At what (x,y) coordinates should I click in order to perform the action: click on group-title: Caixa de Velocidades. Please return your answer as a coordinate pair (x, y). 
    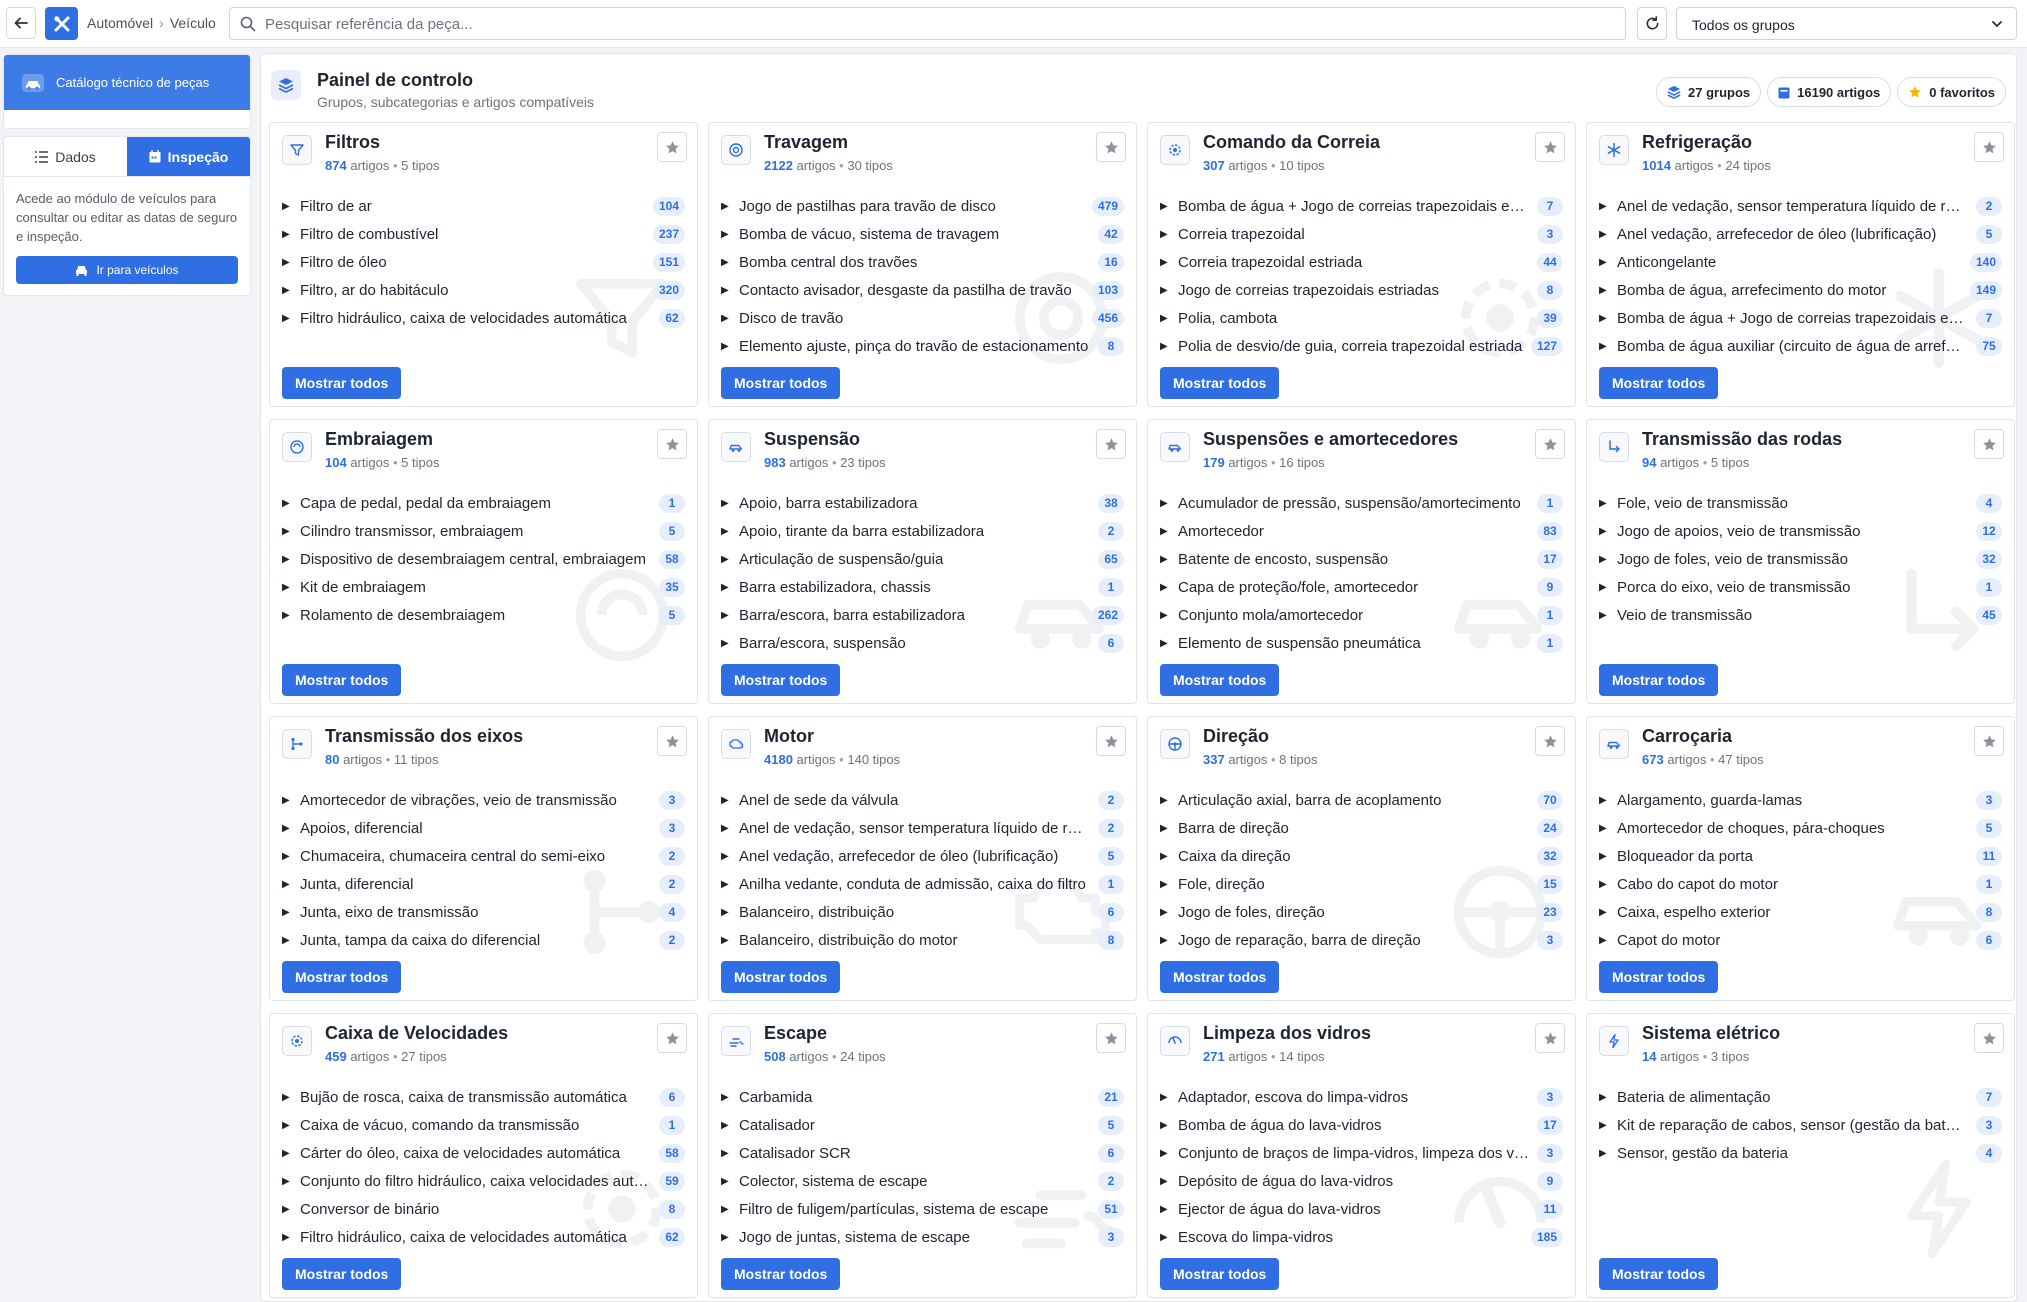
    Looking at the image, I should click on (416, 1033).